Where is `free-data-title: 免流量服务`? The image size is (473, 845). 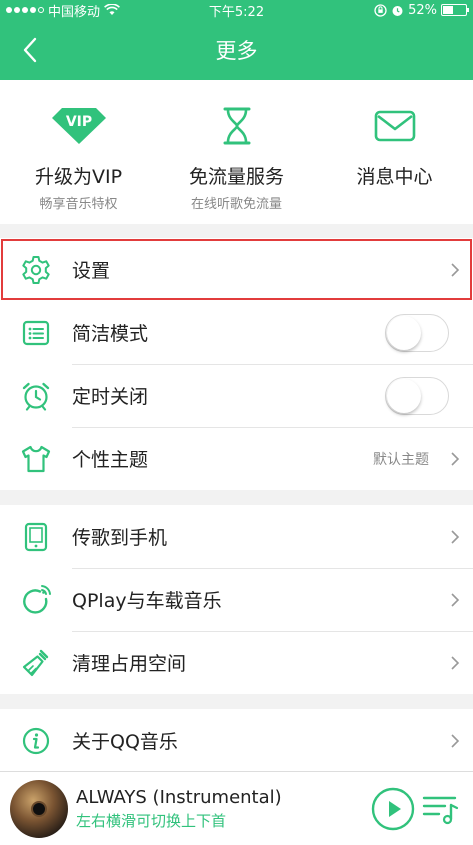 free-data-title: 免流量服务 is located at coordinates (236, 177).